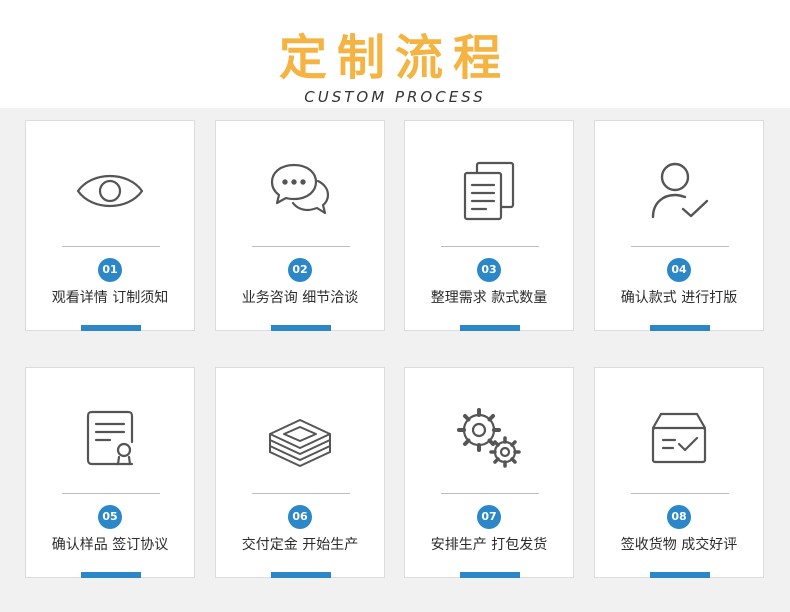  Describe the element at coordinates (110, 517) in the screenshot. I see `step-number-badge: 05` at that location.